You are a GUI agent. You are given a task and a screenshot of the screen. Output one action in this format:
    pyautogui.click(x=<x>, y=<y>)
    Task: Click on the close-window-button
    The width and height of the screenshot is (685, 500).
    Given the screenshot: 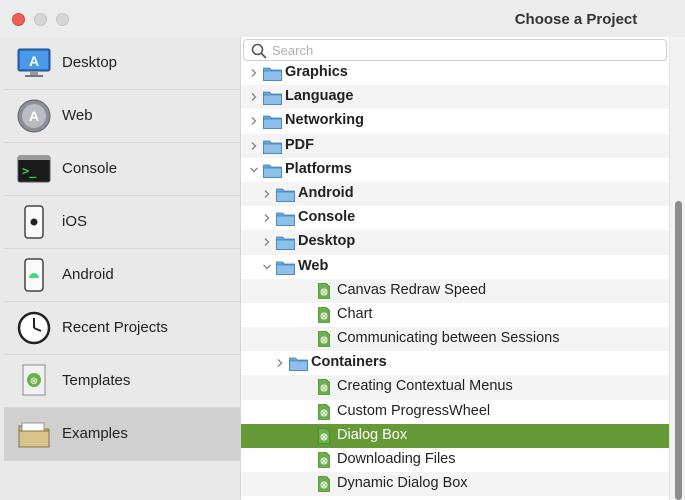 What is the action you would take?
    pyautogui.click(x=18, y=19)
    